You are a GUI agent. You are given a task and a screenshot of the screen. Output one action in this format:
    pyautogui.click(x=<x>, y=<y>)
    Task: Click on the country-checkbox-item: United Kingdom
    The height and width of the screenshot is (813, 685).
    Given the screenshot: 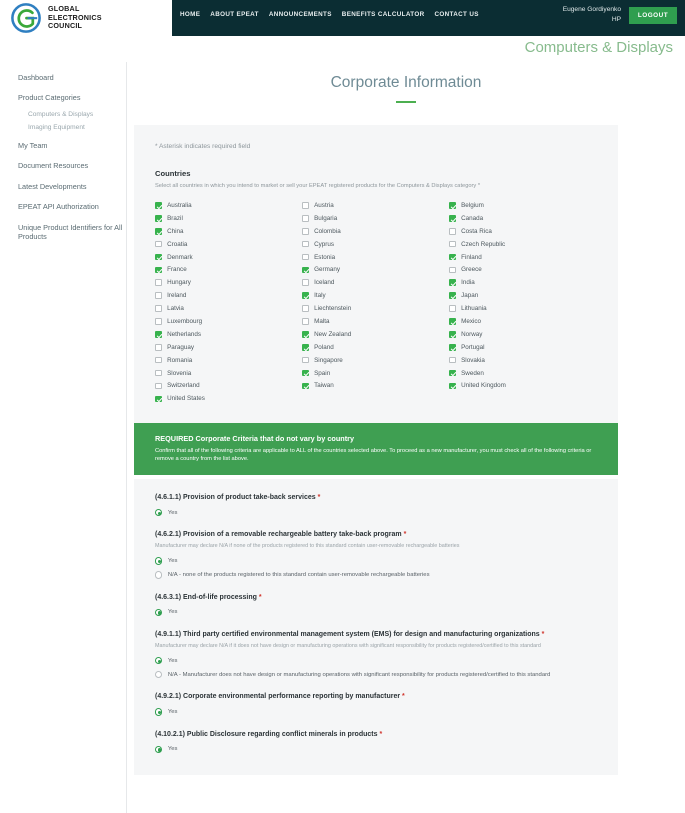 What is the action you would take?
    pyautogui.click(x=522, y=385)
    